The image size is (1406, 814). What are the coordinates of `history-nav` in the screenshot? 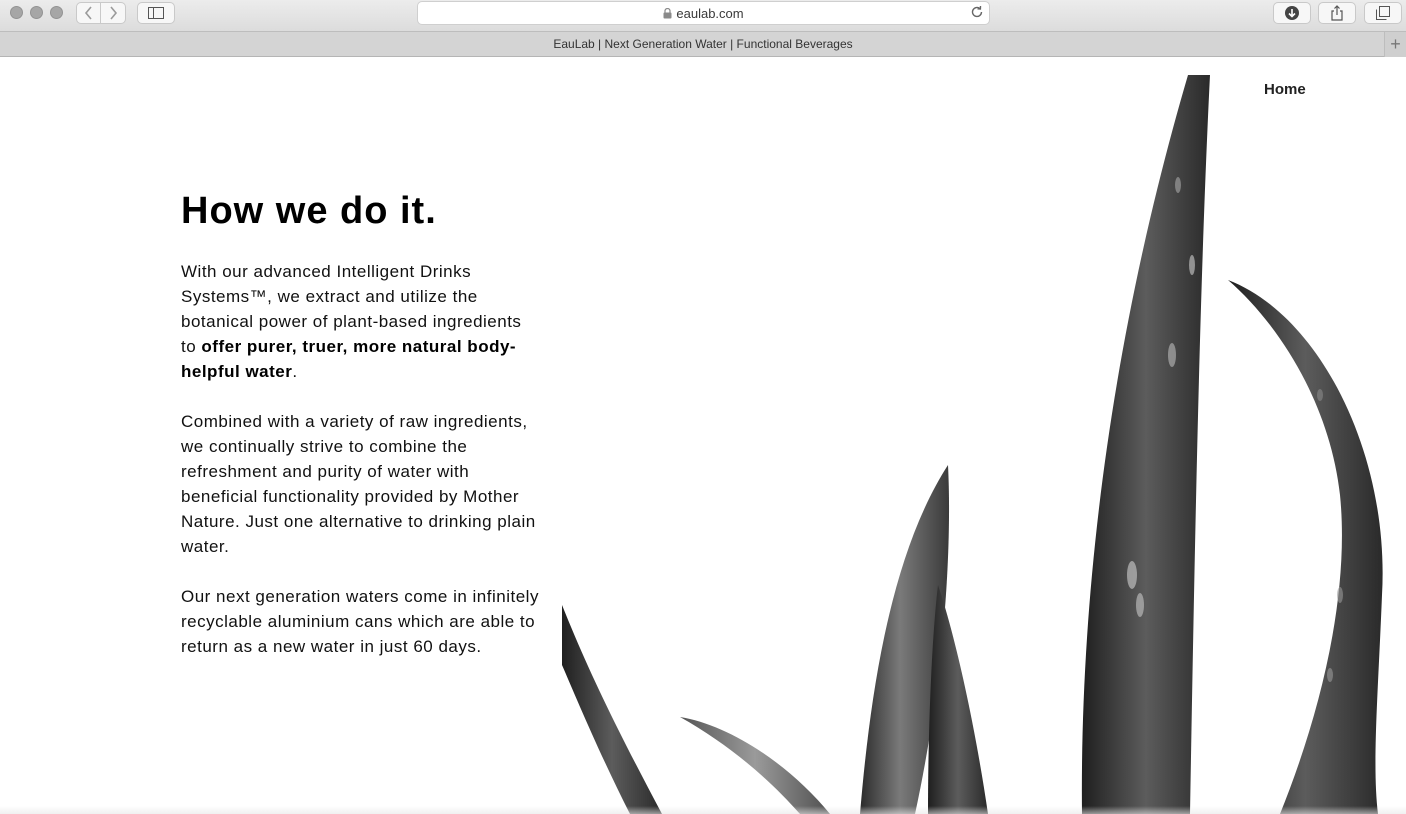 It's located at (101, 13).